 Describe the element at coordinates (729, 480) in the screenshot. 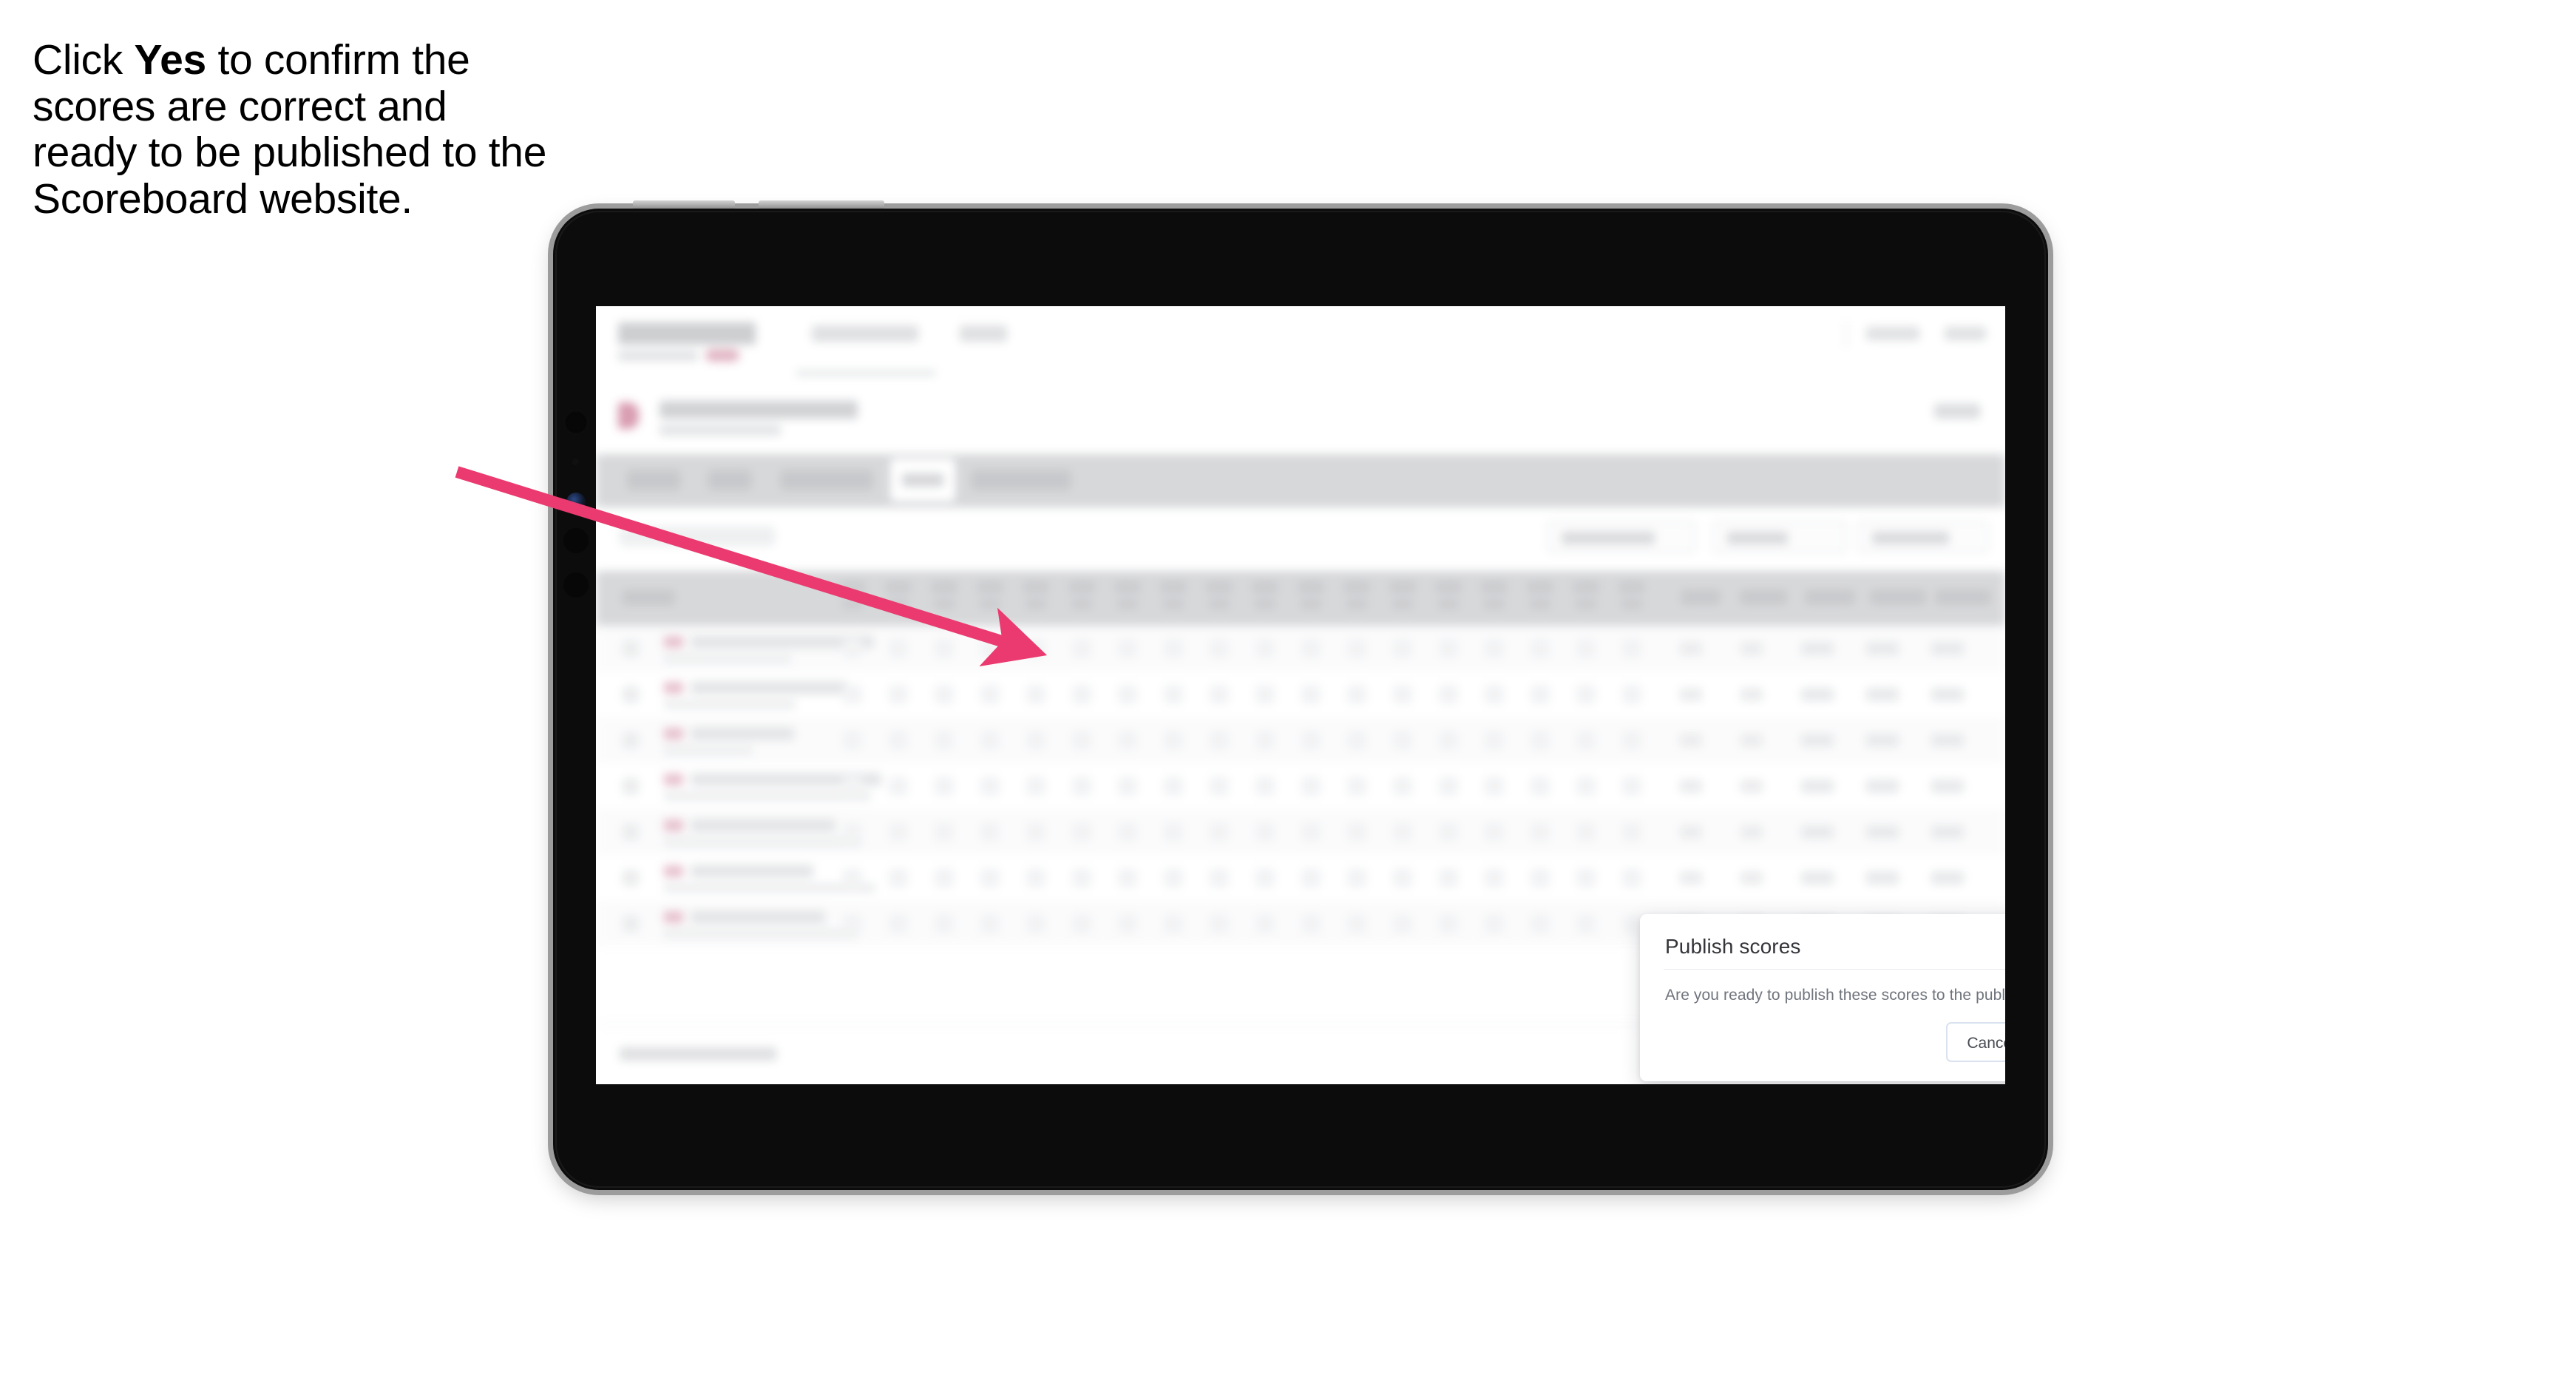

I see `tab-teams` at that location.